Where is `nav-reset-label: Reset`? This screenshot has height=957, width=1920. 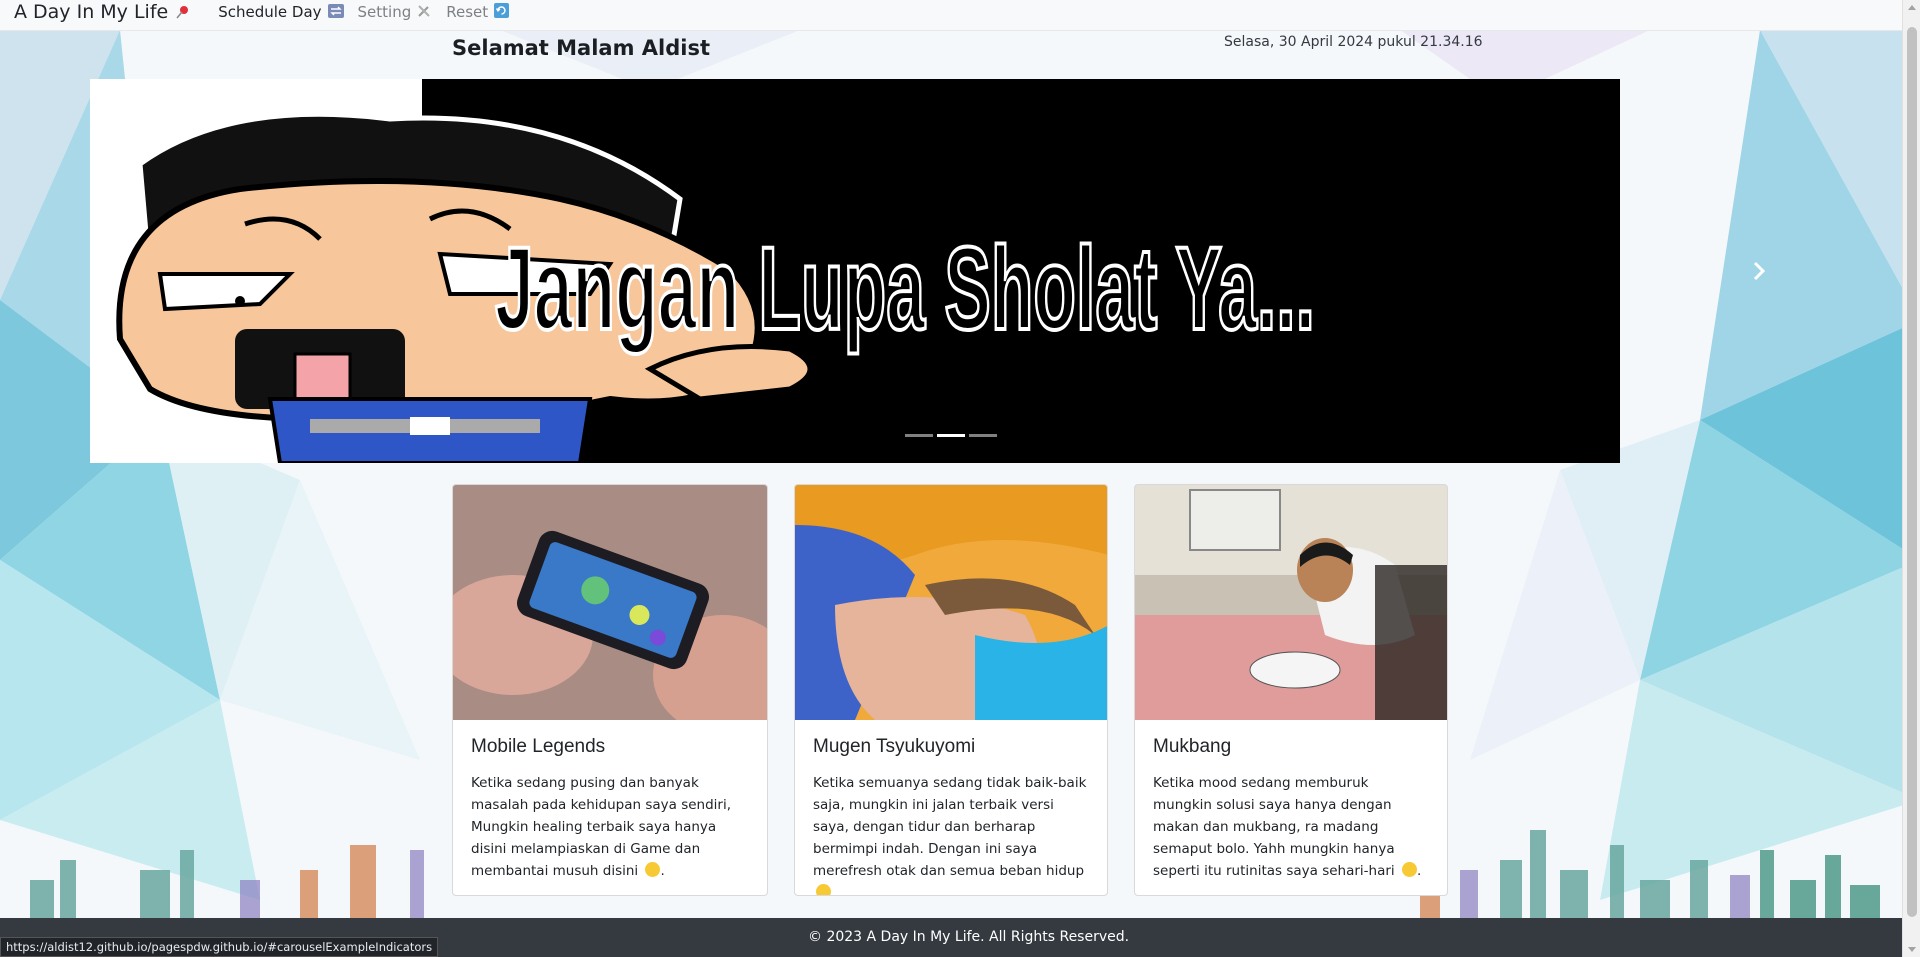 nav-reset-label: Reset is located at coordinates (467, 12).